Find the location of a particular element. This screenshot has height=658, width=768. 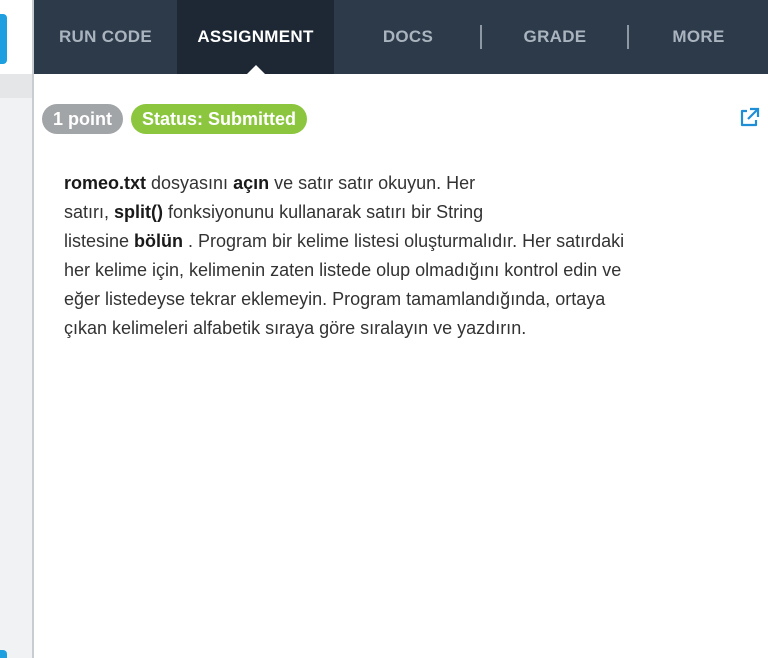

left-panel-button is located at coordinates (3, 39).